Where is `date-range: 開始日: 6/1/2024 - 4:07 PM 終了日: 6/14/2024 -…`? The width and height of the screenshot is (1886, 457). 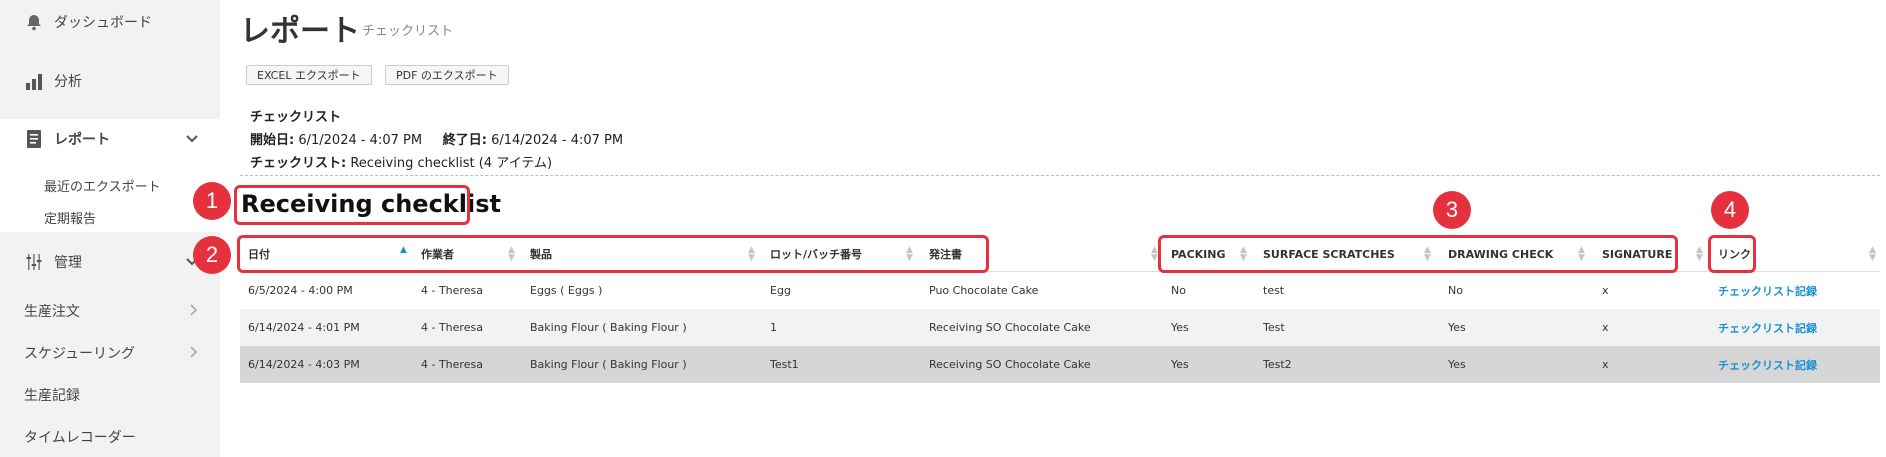
date-range: 開始日: 6/1/2024 - 4:07 PM 終了日: 6/14/2024 -… is located at coordinates (436, 138).